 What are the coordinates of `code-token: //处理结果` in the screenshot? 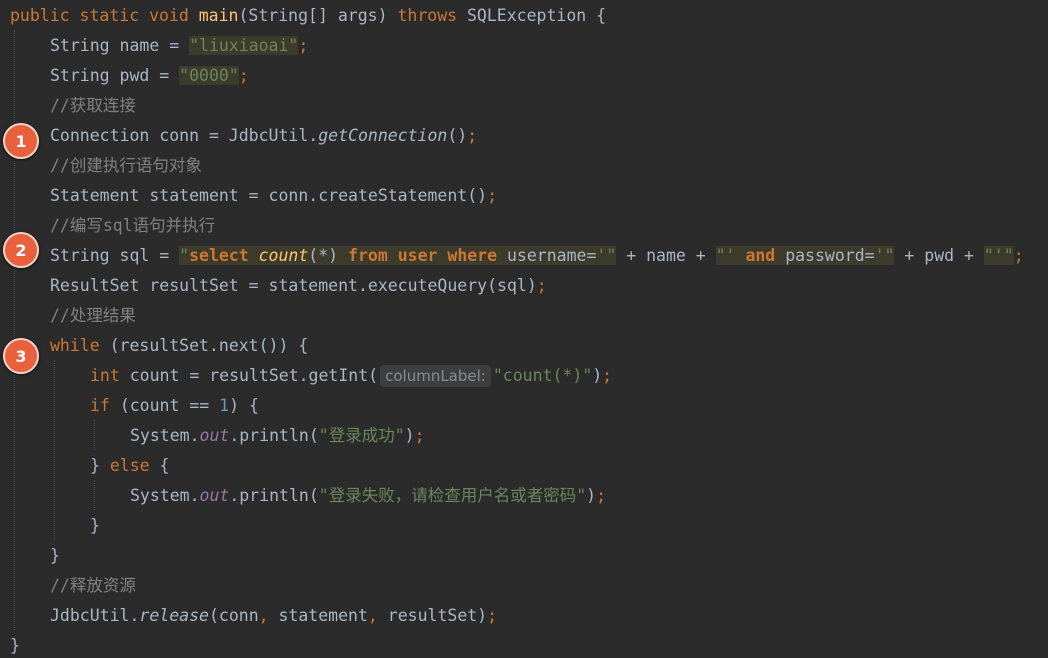 It's located at (93, 315).